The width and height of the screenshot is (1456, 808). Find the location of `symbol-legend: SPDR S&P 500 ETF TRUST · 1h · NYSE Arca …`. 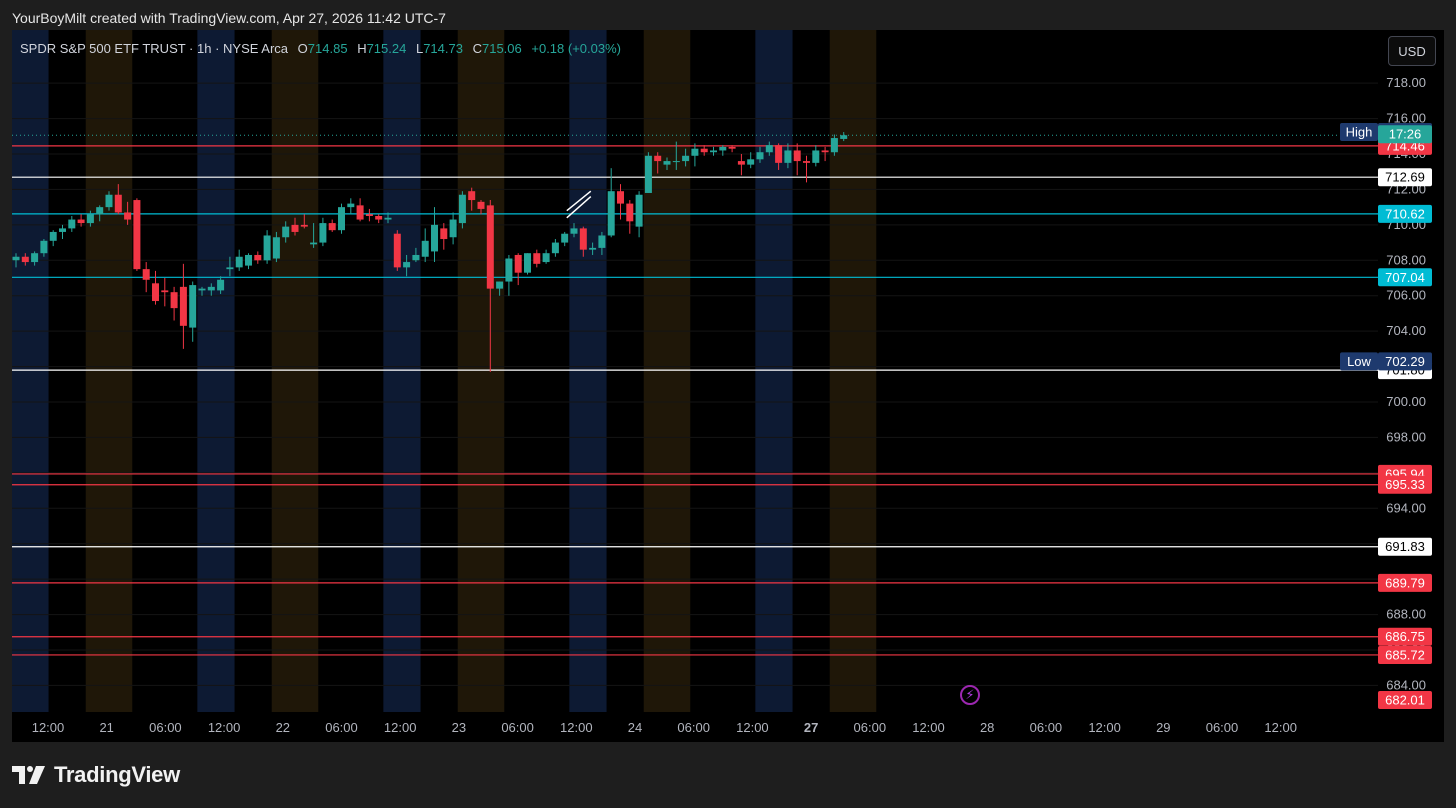

symbol-legend: SPDR S&P 500 ETF TRUST · 1h · NYSE Arca … is located at coordinates (320, 48).